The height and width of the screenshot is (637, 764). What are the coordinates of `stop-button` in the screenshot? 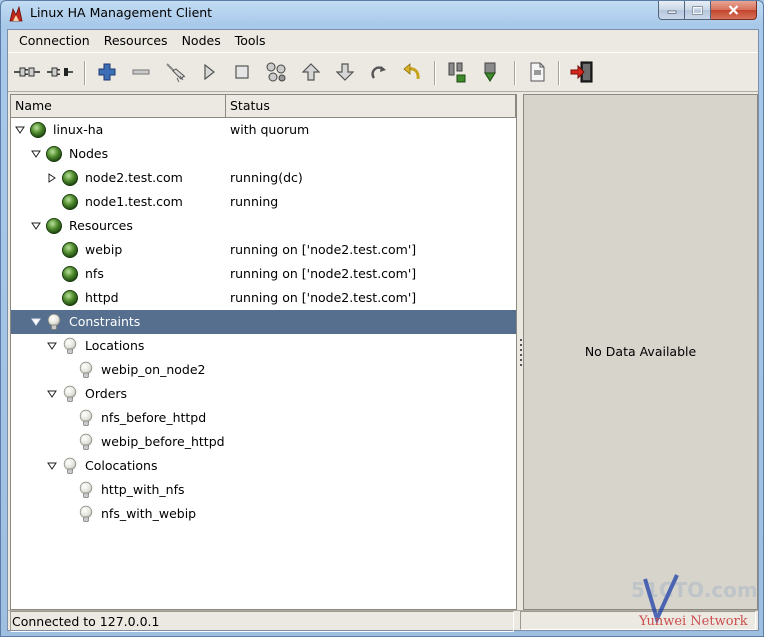 It's located at (242, 72).